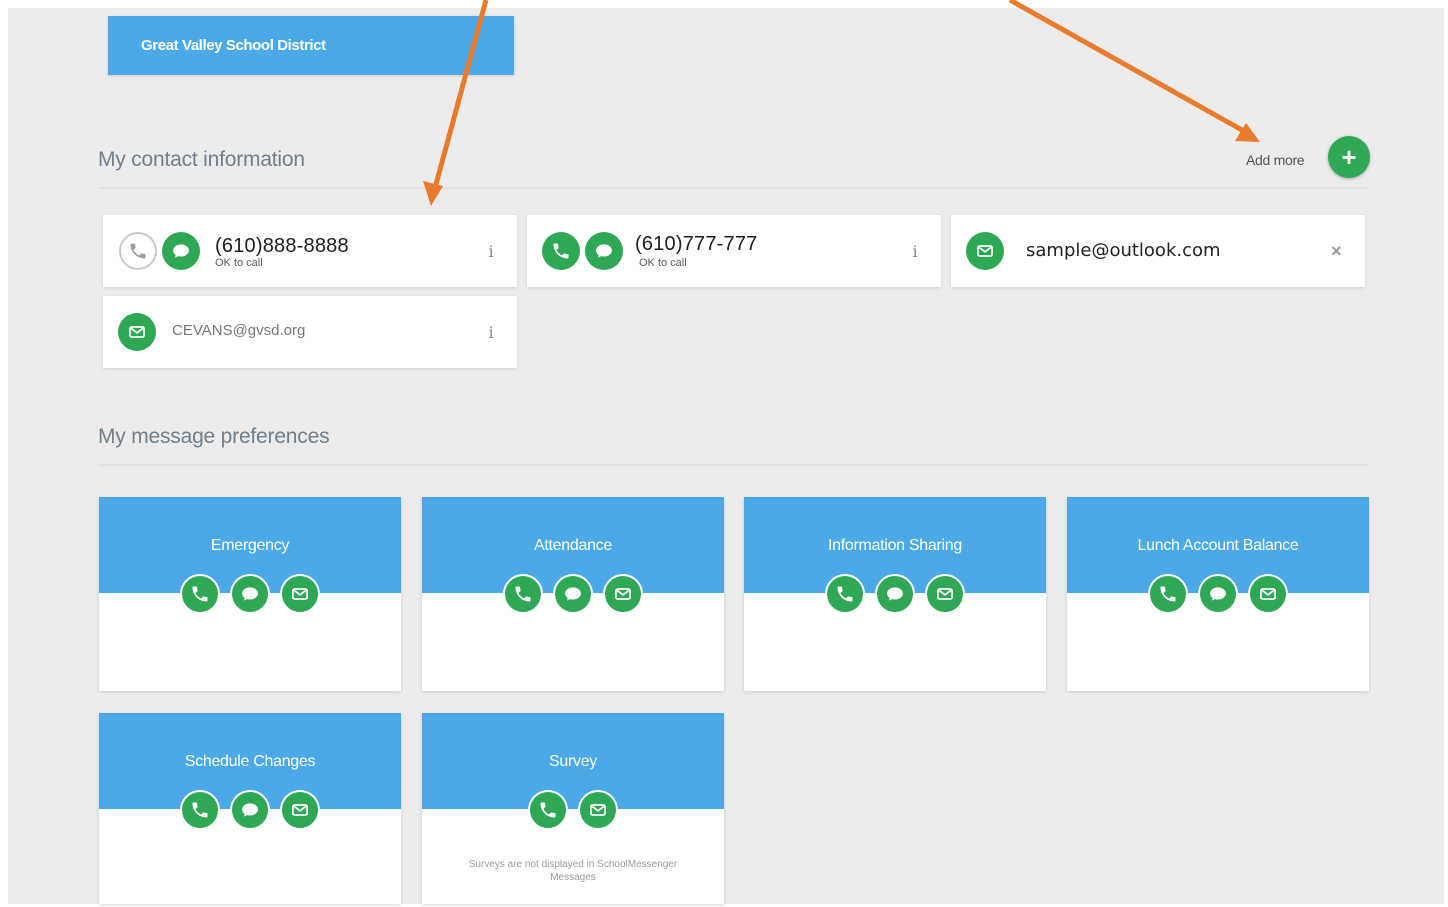 The width and height of the screenshot is (1448, 907). What do you see at coordinates (1336, 251) in the screenshot?
I see `remove-contact-button: ×` at bounding box center [1336, 251].